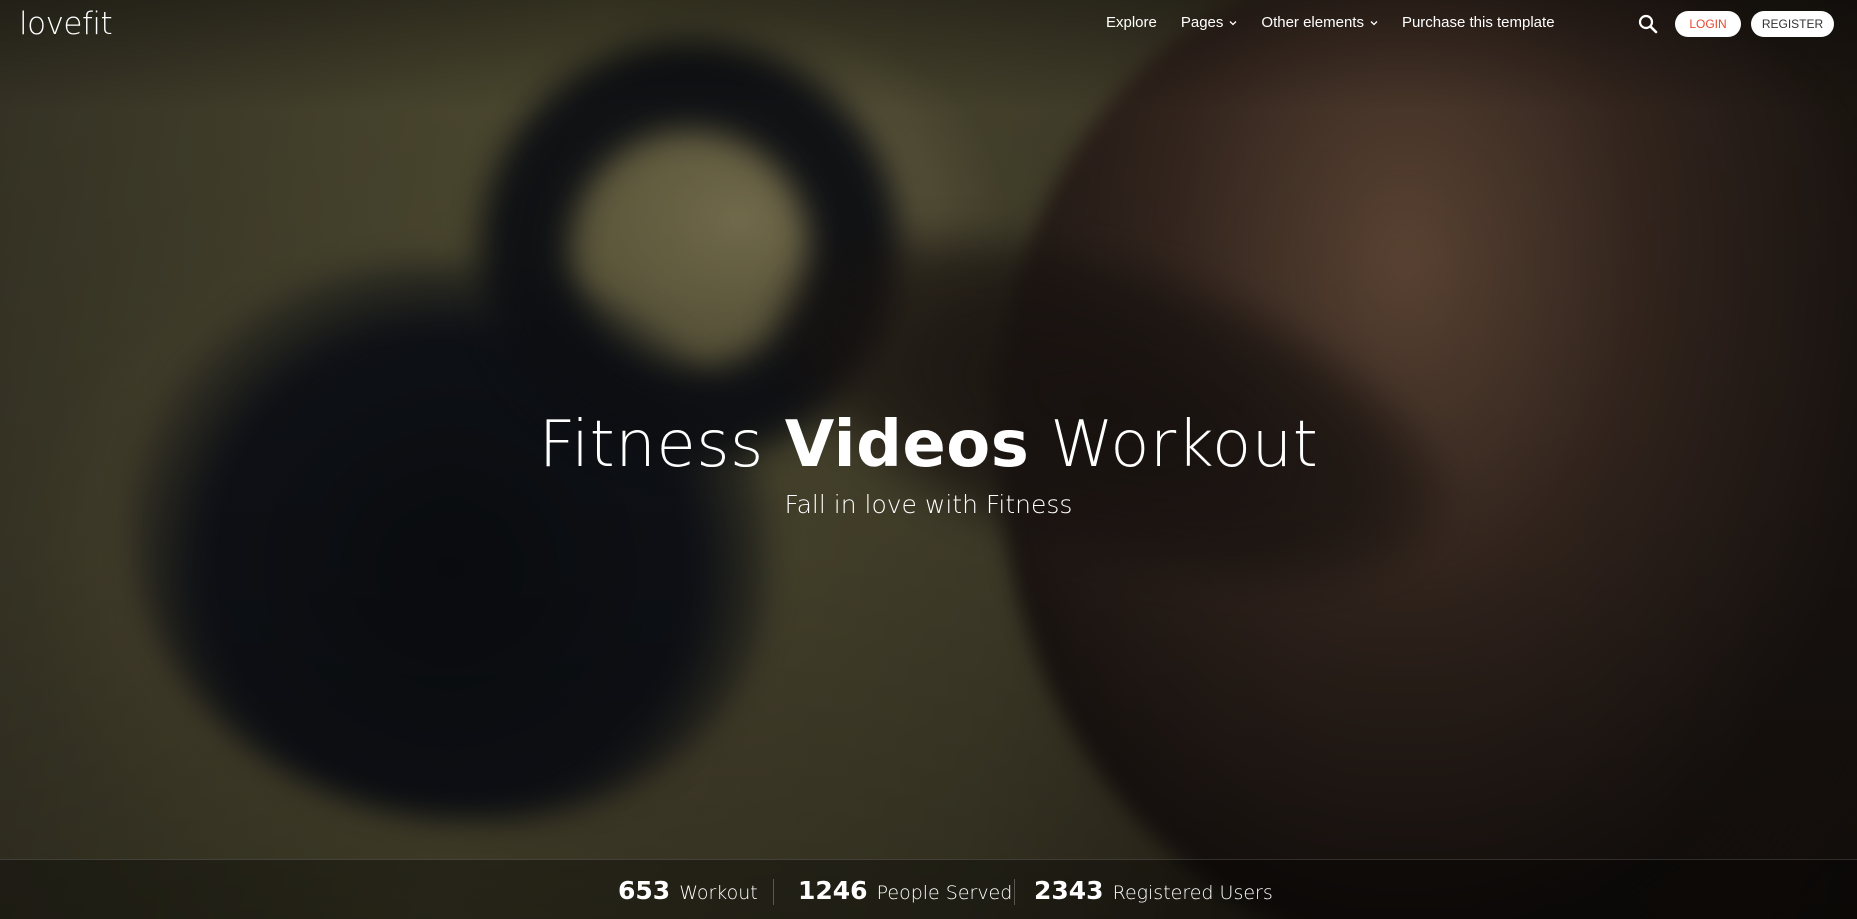 The width and height of the screenshot is (1857, 919). I want to click on nav-item-label: Other elements, so click(1312, 22).